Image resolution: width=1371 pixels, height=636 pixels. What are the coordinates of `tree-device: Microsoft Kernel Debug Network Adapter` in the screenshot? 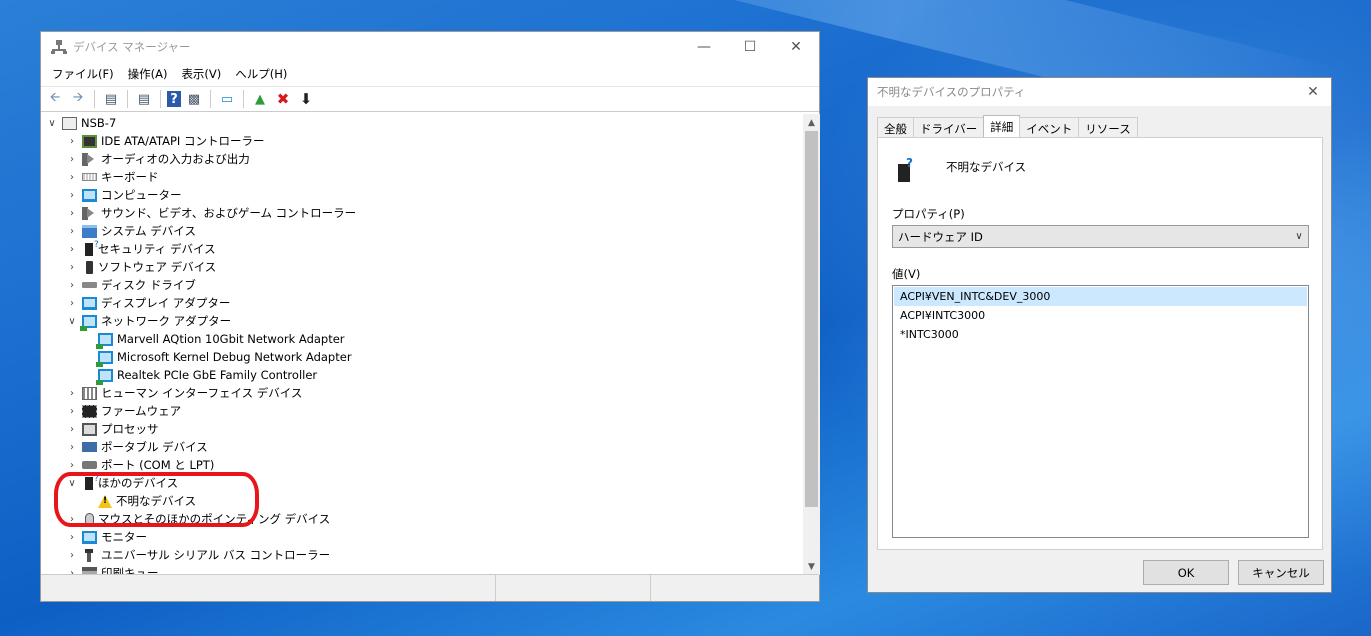 It's located at (422, 357).